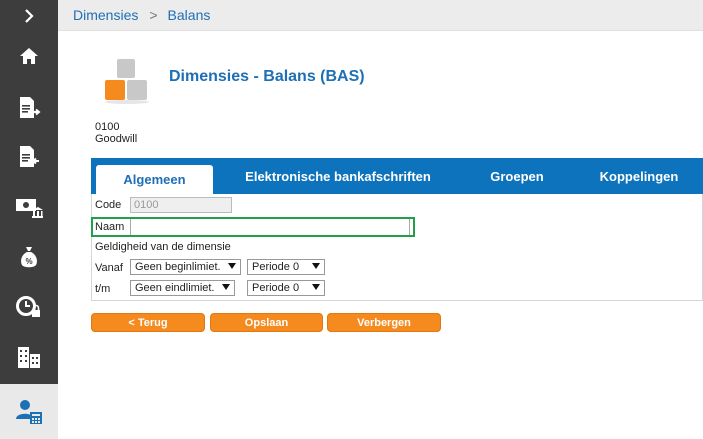 This screenshot has height=439, width=703. Describe the element at coordinates (276, 267) in the screenshot. I see `from-period-value: Periode 0` at that location.